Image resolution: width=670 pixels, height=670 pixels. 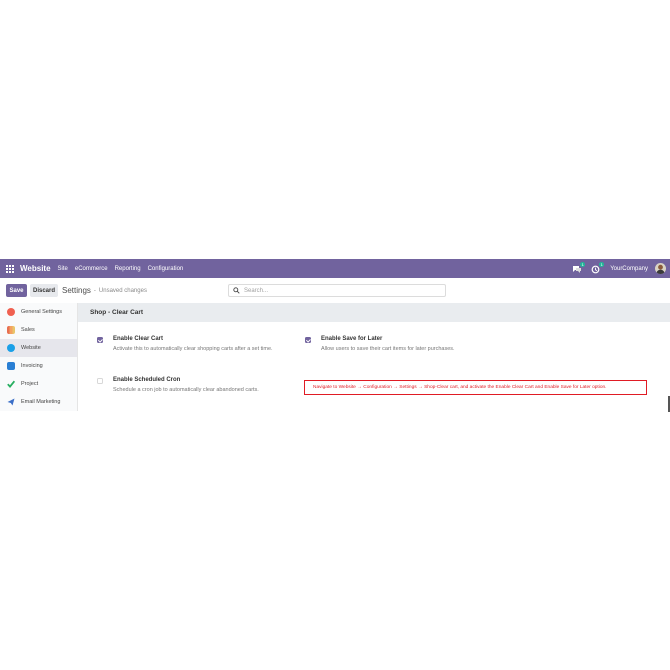 I want to click on sidebar-item-invoicing: Invoicing, so click(x=38, y=366).